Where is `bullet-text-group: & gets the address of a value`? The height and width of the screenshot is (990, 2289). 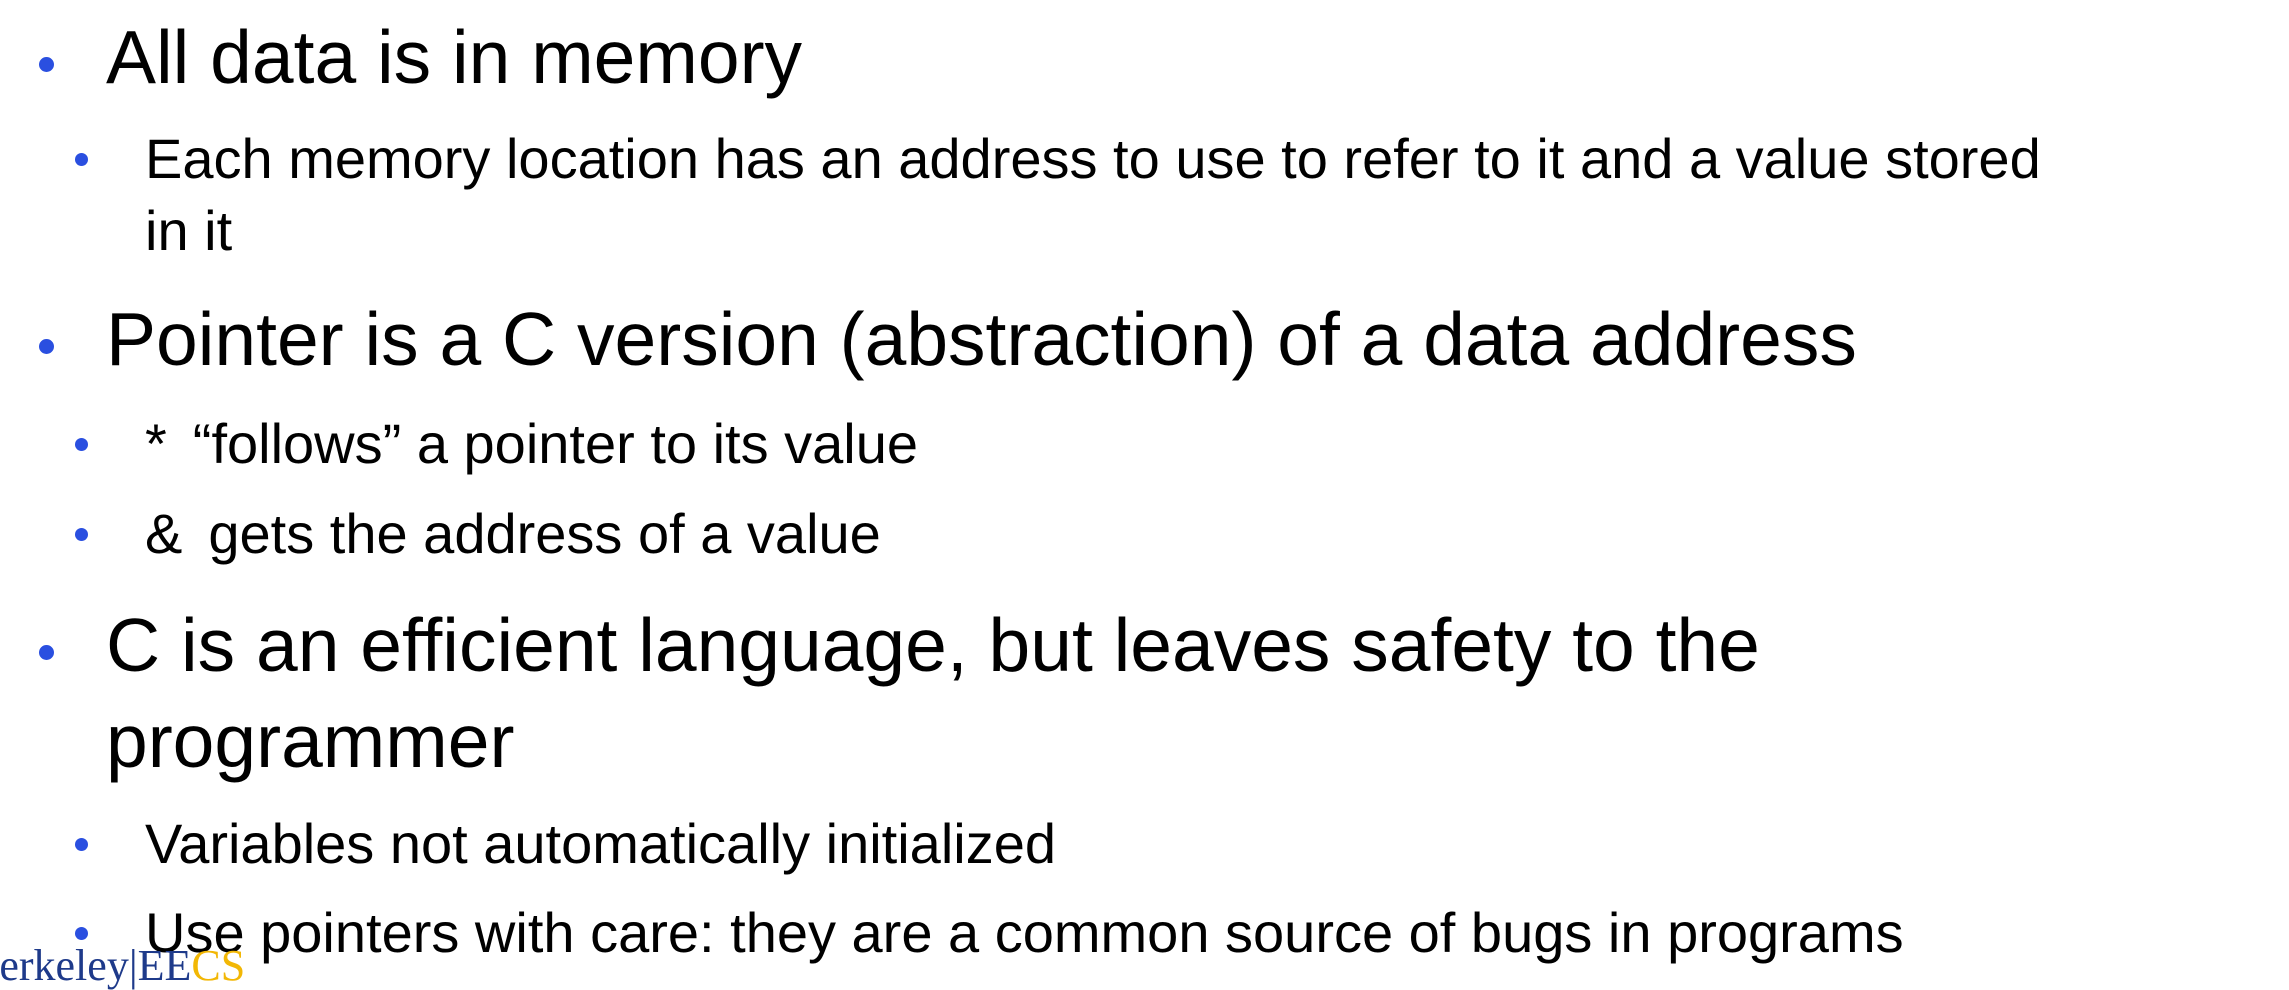 bullet-text-group: & gets the address of a value is located at coordinates (513, 534).